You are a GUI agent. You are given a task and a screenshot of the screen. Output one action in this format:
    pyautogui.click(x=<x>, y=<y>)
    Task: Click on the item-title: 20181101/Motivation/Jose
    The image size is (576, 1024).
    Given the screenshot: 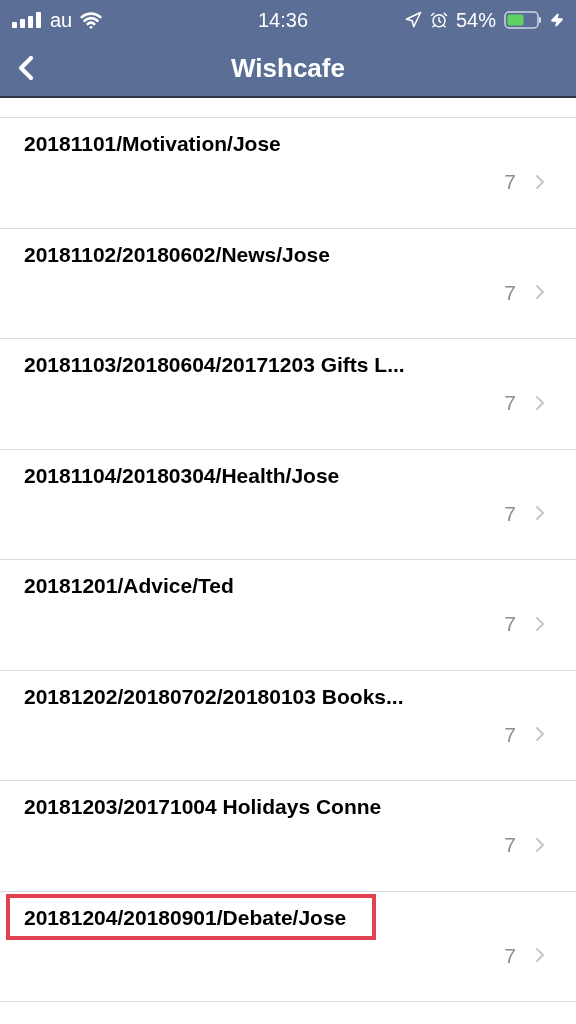 What is the action you would take?
    pyautogui.click(x=152, y=144)
    